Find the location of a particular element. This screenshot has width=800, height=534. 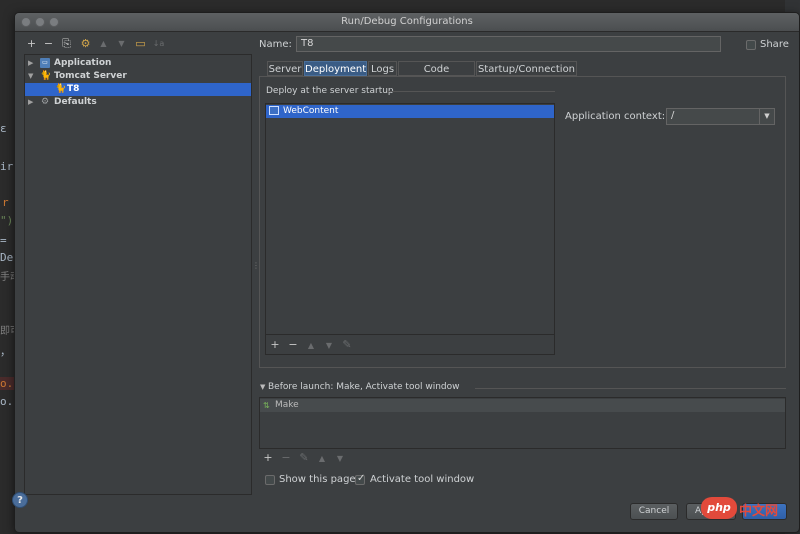

tree-item-label: Defaults is located at coordinates (75, 102).